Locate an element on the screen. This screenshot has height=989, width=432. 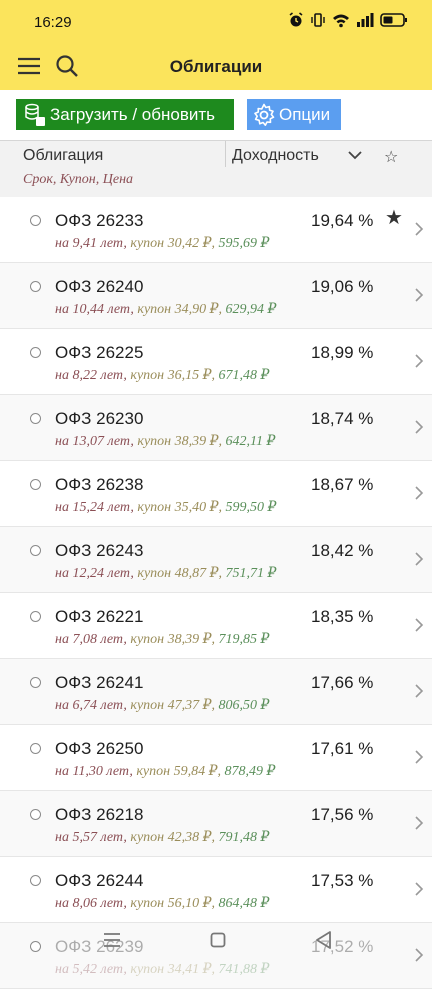
toolbar: Загрузить / обновить Опции is located at coordinates (216, 115).